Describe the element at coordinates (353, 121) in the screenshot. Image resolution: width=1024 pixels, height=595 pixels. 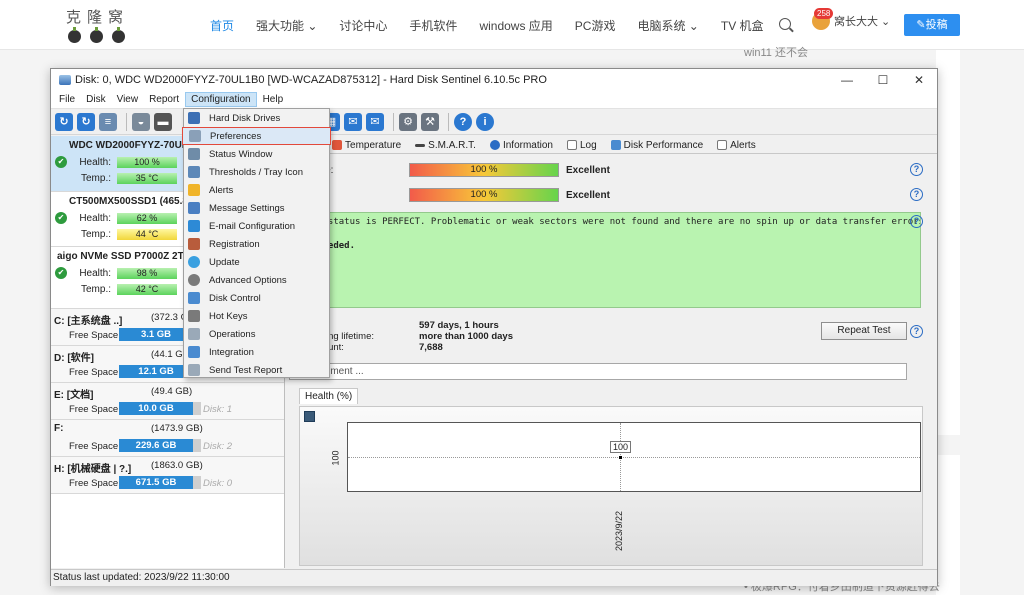
I see `mail-icon: ✉` at that location.